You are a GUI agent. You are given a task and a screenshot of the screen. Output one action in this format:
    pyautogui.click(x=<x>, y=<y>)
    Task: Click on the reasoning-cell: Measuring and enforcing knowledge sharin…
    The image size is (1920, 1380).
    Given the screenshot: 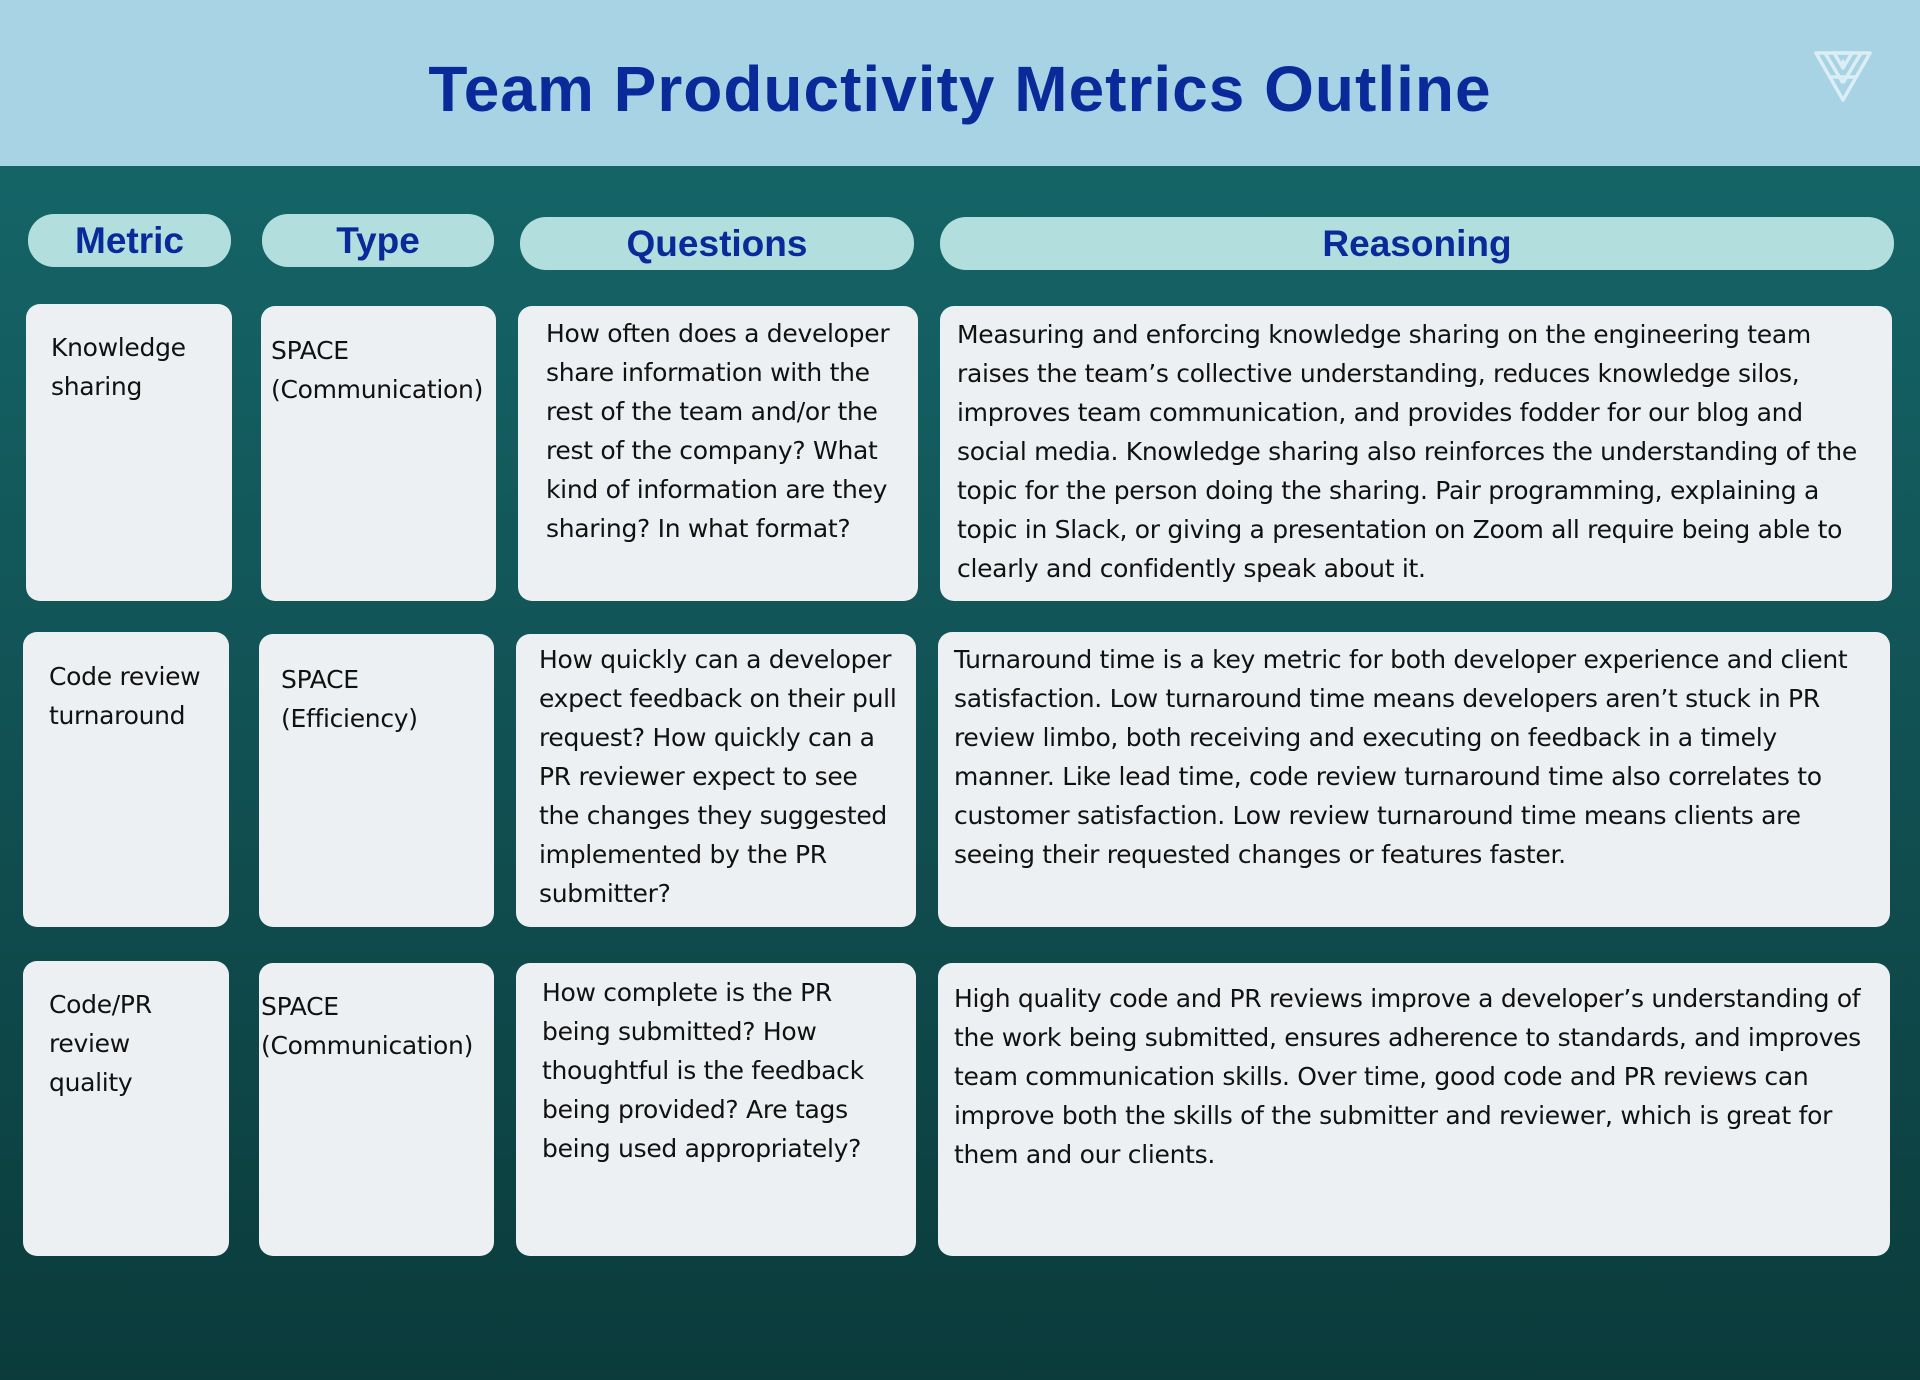 What is the action you would take?
    pyautogui.click(x=1416, y=453)
    